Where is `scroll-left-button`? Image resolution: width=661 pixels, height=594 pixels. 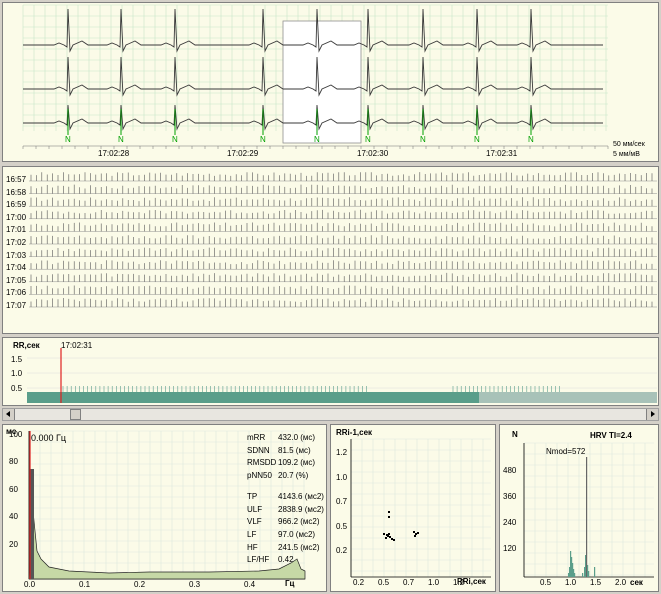
scroll-left-button is located at coordinates (9, 414).